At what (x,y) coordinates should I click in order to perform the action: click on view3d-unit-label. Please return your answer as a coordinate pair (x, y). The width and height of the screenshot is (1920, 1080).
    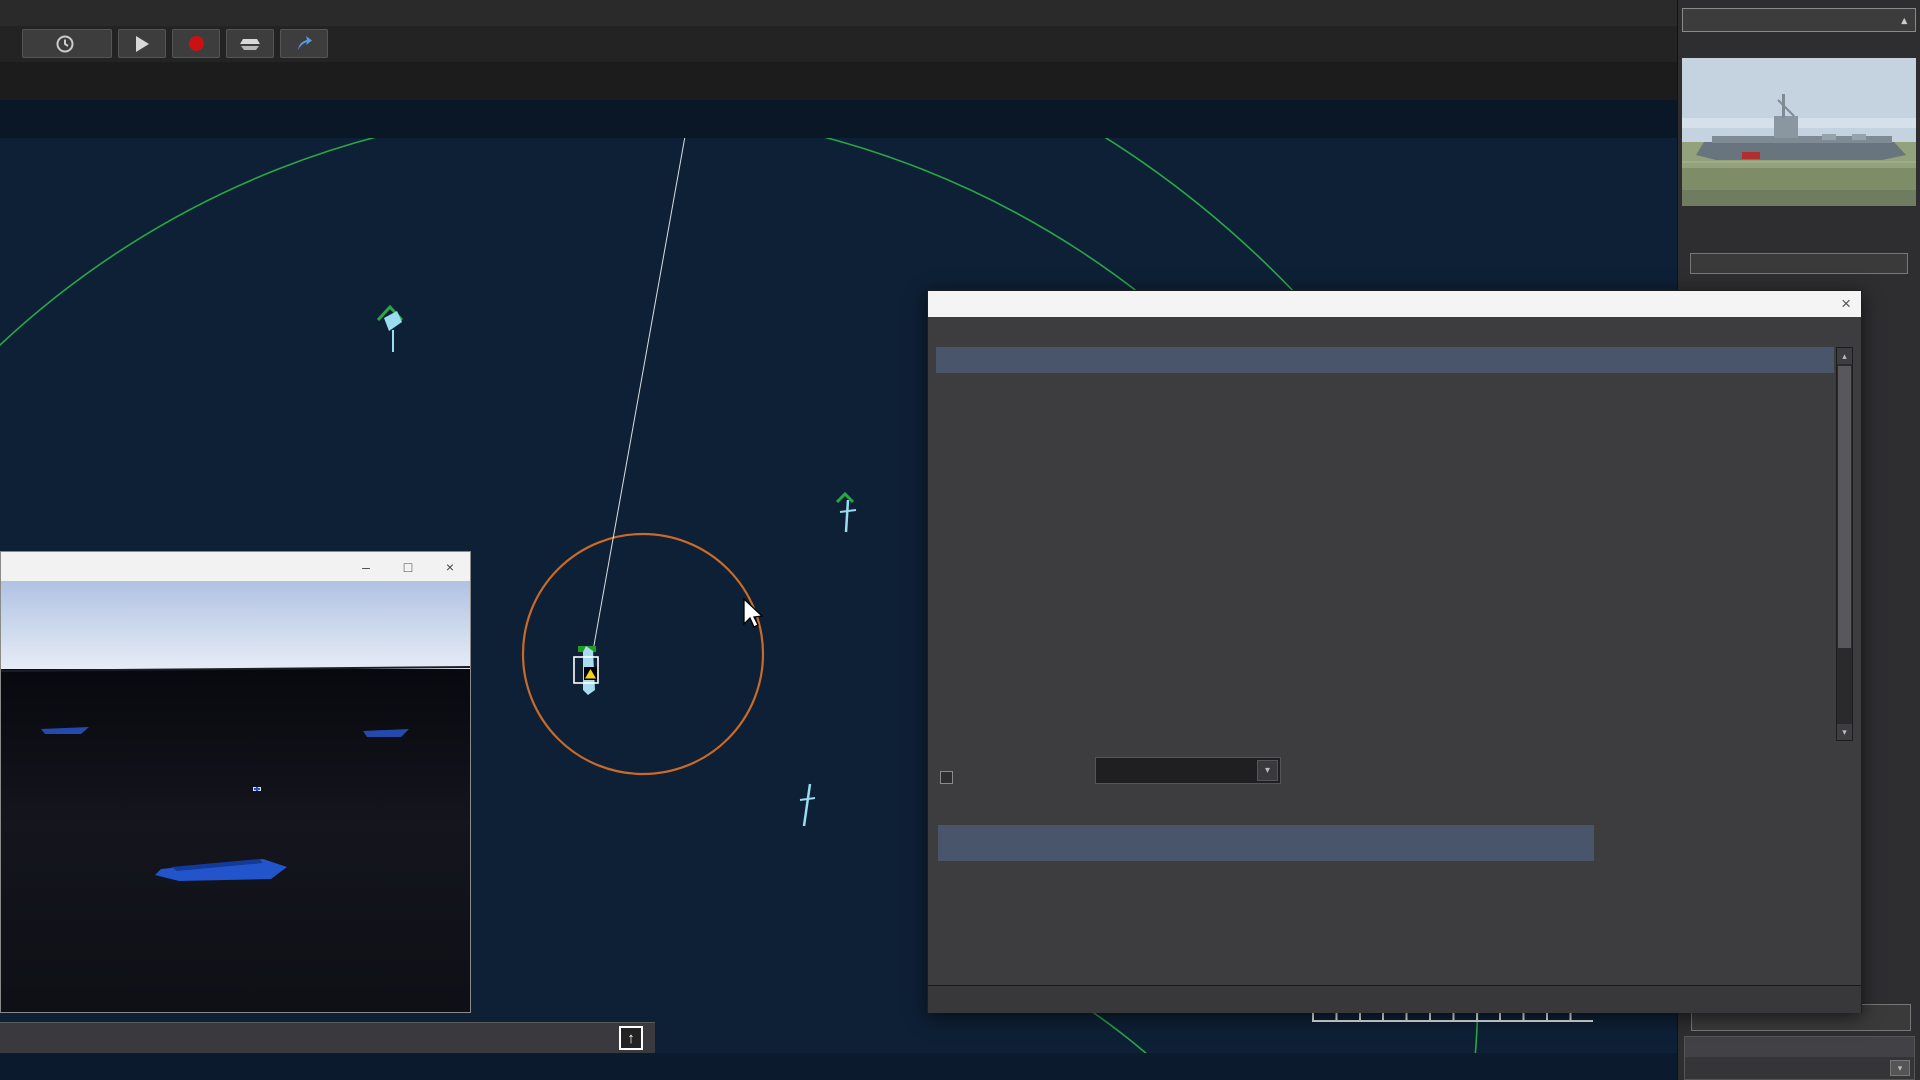
    Looking at the image, I should click on (257, 789).